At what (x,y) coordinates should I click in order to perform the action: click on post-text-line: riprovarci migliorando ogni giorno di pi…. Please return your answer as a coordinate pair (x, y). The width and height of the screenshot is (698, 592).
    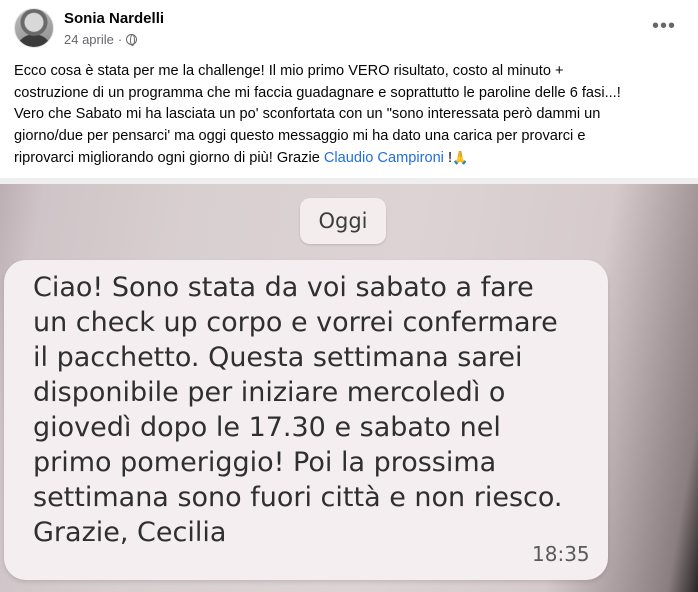
    Looking at the image, I should click on (167, 158).